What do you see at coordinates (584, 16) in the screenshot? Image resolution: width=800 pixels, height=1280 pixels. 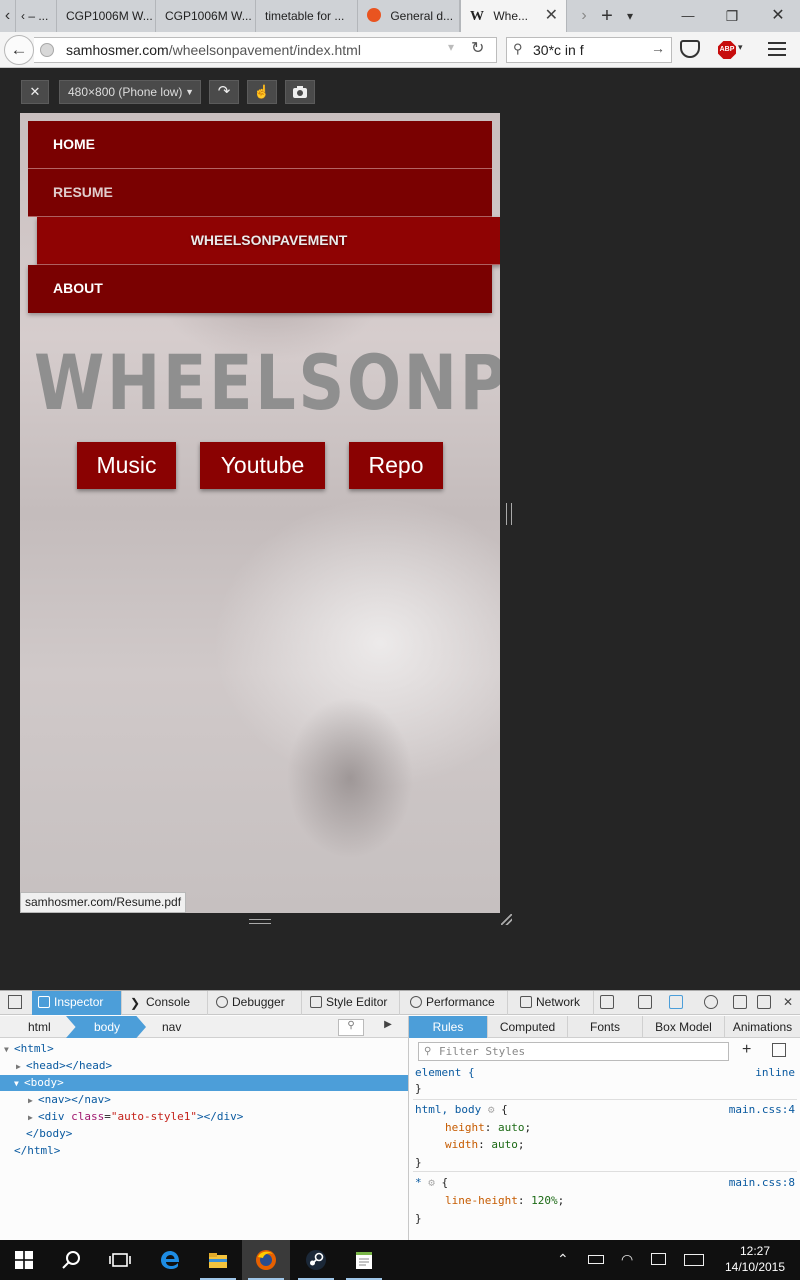 I see `tab-list-icon: ›` at bounding box center [584, 16].